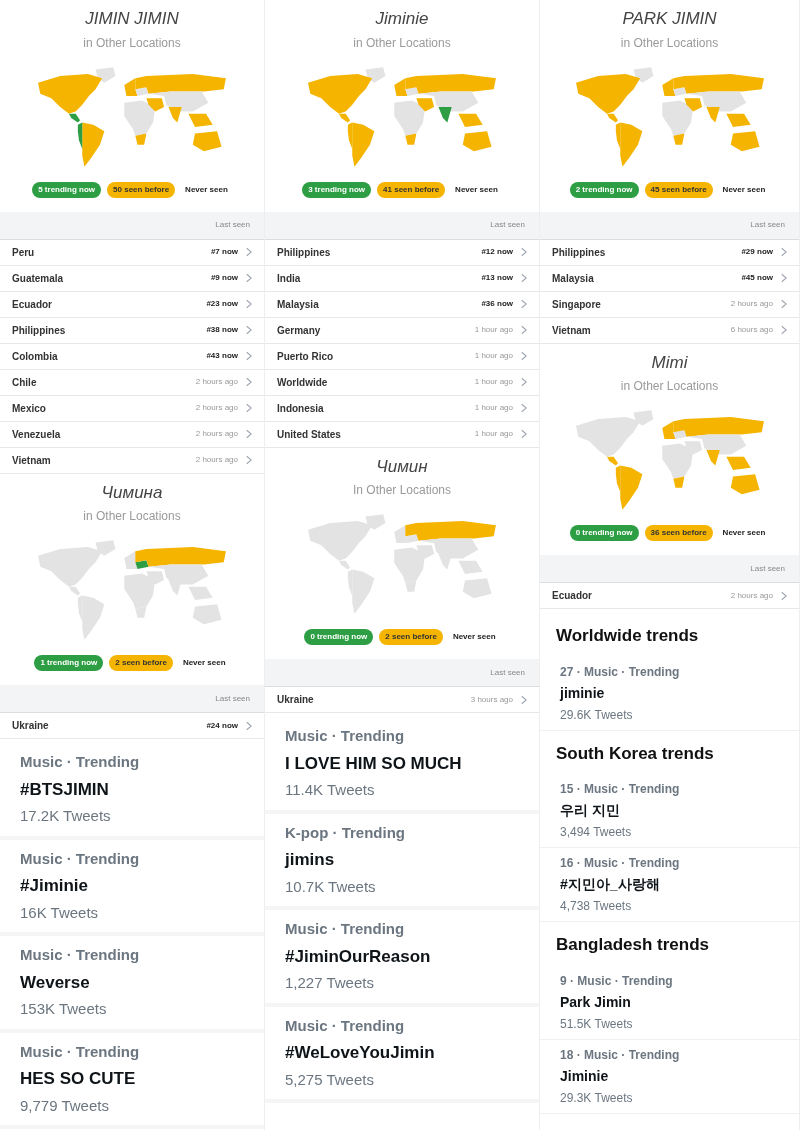  I want to click on trending-count-badge: 1 trending now, so click(69, 663).